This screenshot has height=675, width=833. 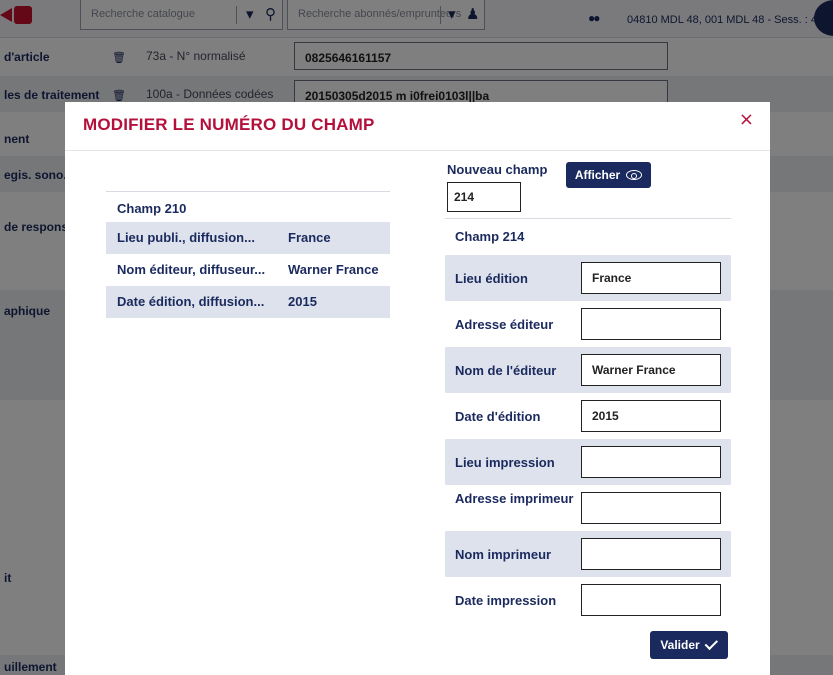 I want to click on new-field-input, so click(x=484, y=197).